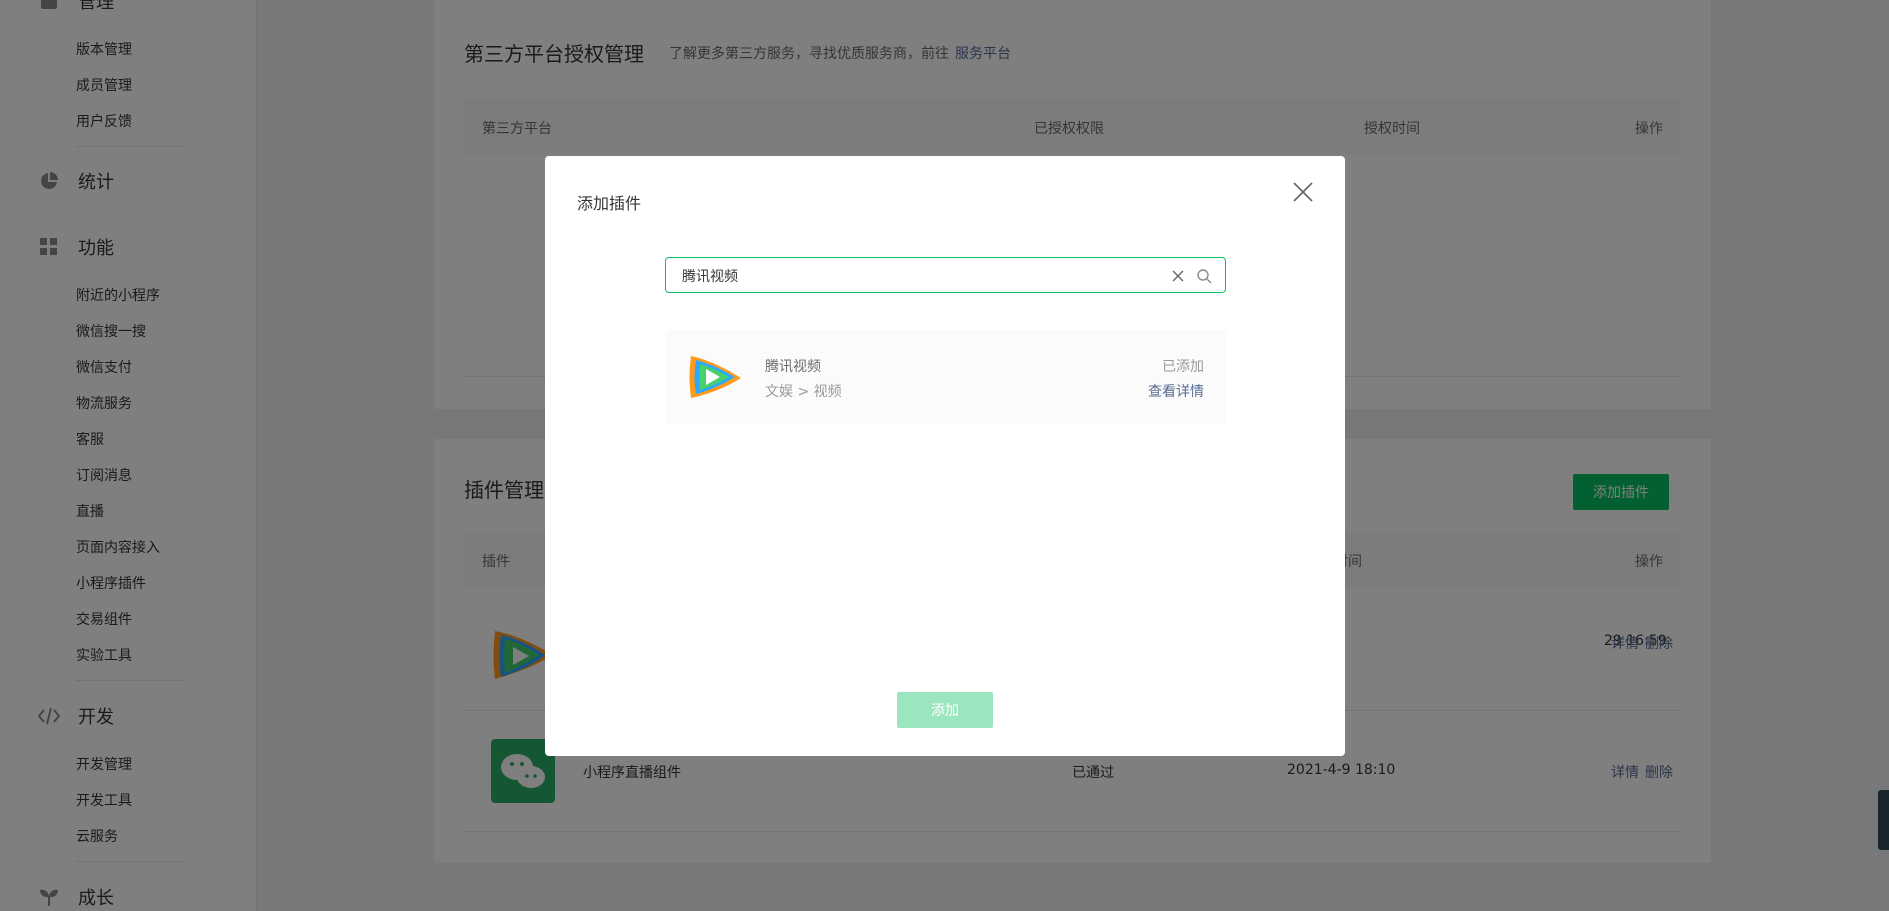 Image resolution: width=1889 pixels, height=911 pixels. I want to click on search-icon, so click(1204, 276).